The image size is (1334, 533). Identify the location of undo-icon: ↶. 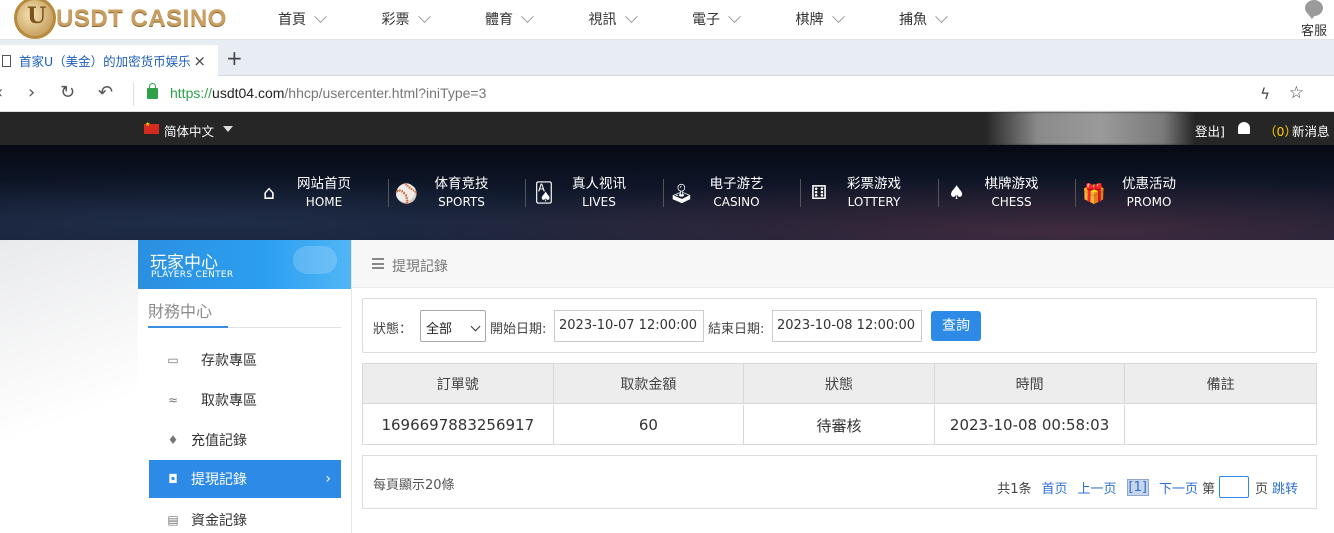
(105, 93).